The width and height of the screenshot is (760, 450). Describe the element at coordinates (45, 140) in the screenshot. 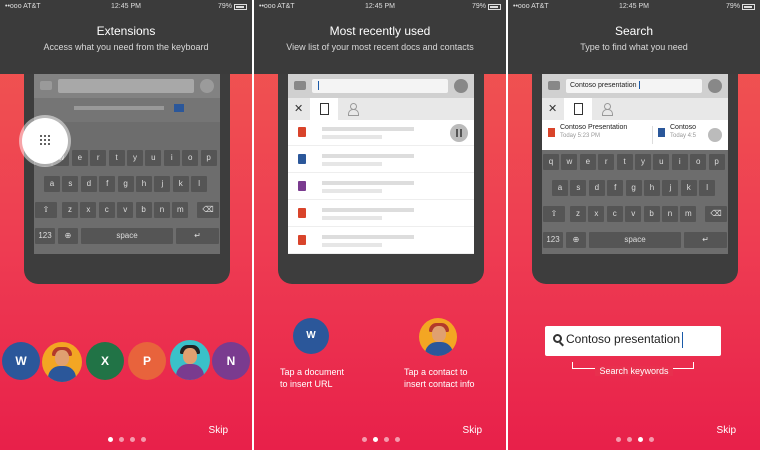

I see `extensions-grid-icon` at that location.